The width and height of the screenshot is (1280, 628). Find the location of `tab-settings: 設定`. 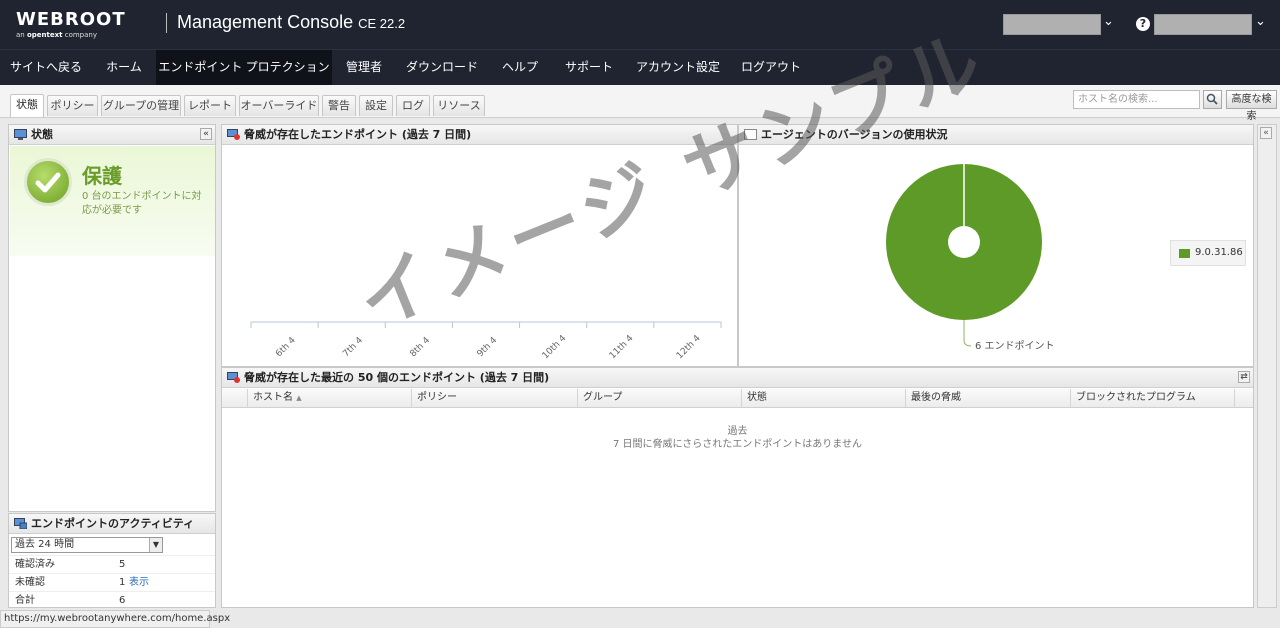

tab-settings: 設定 is located at coordinates (376, 105).